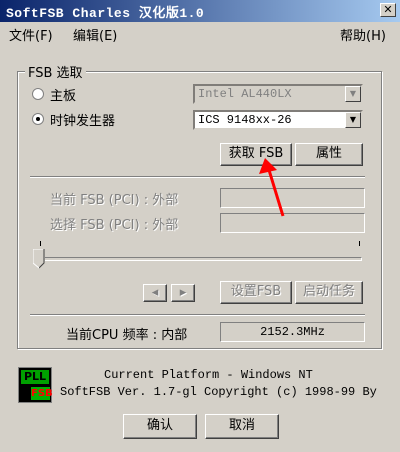 The height and width of the screenshot is (452, 400). I want to click on clockgen-select: ICS 9148xx-26 ▼, so click(278, 120).